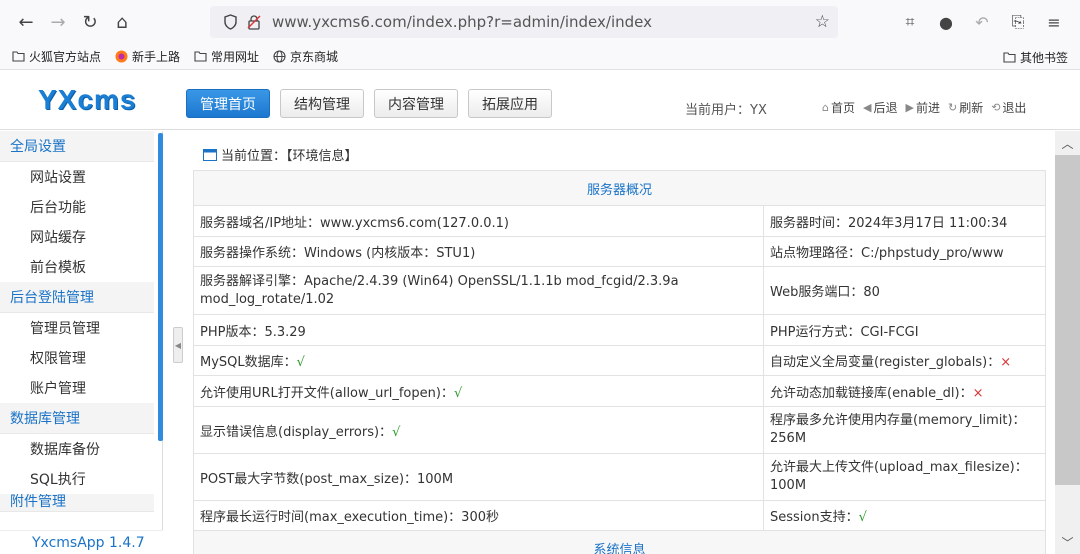 Image resolution: width=1080 pixels, height=554 pixels. What do you see at coordinates (248, 362) in the screenshot?
I see `cell-label: MySQL数据库：` at bounding box center [248, 362].